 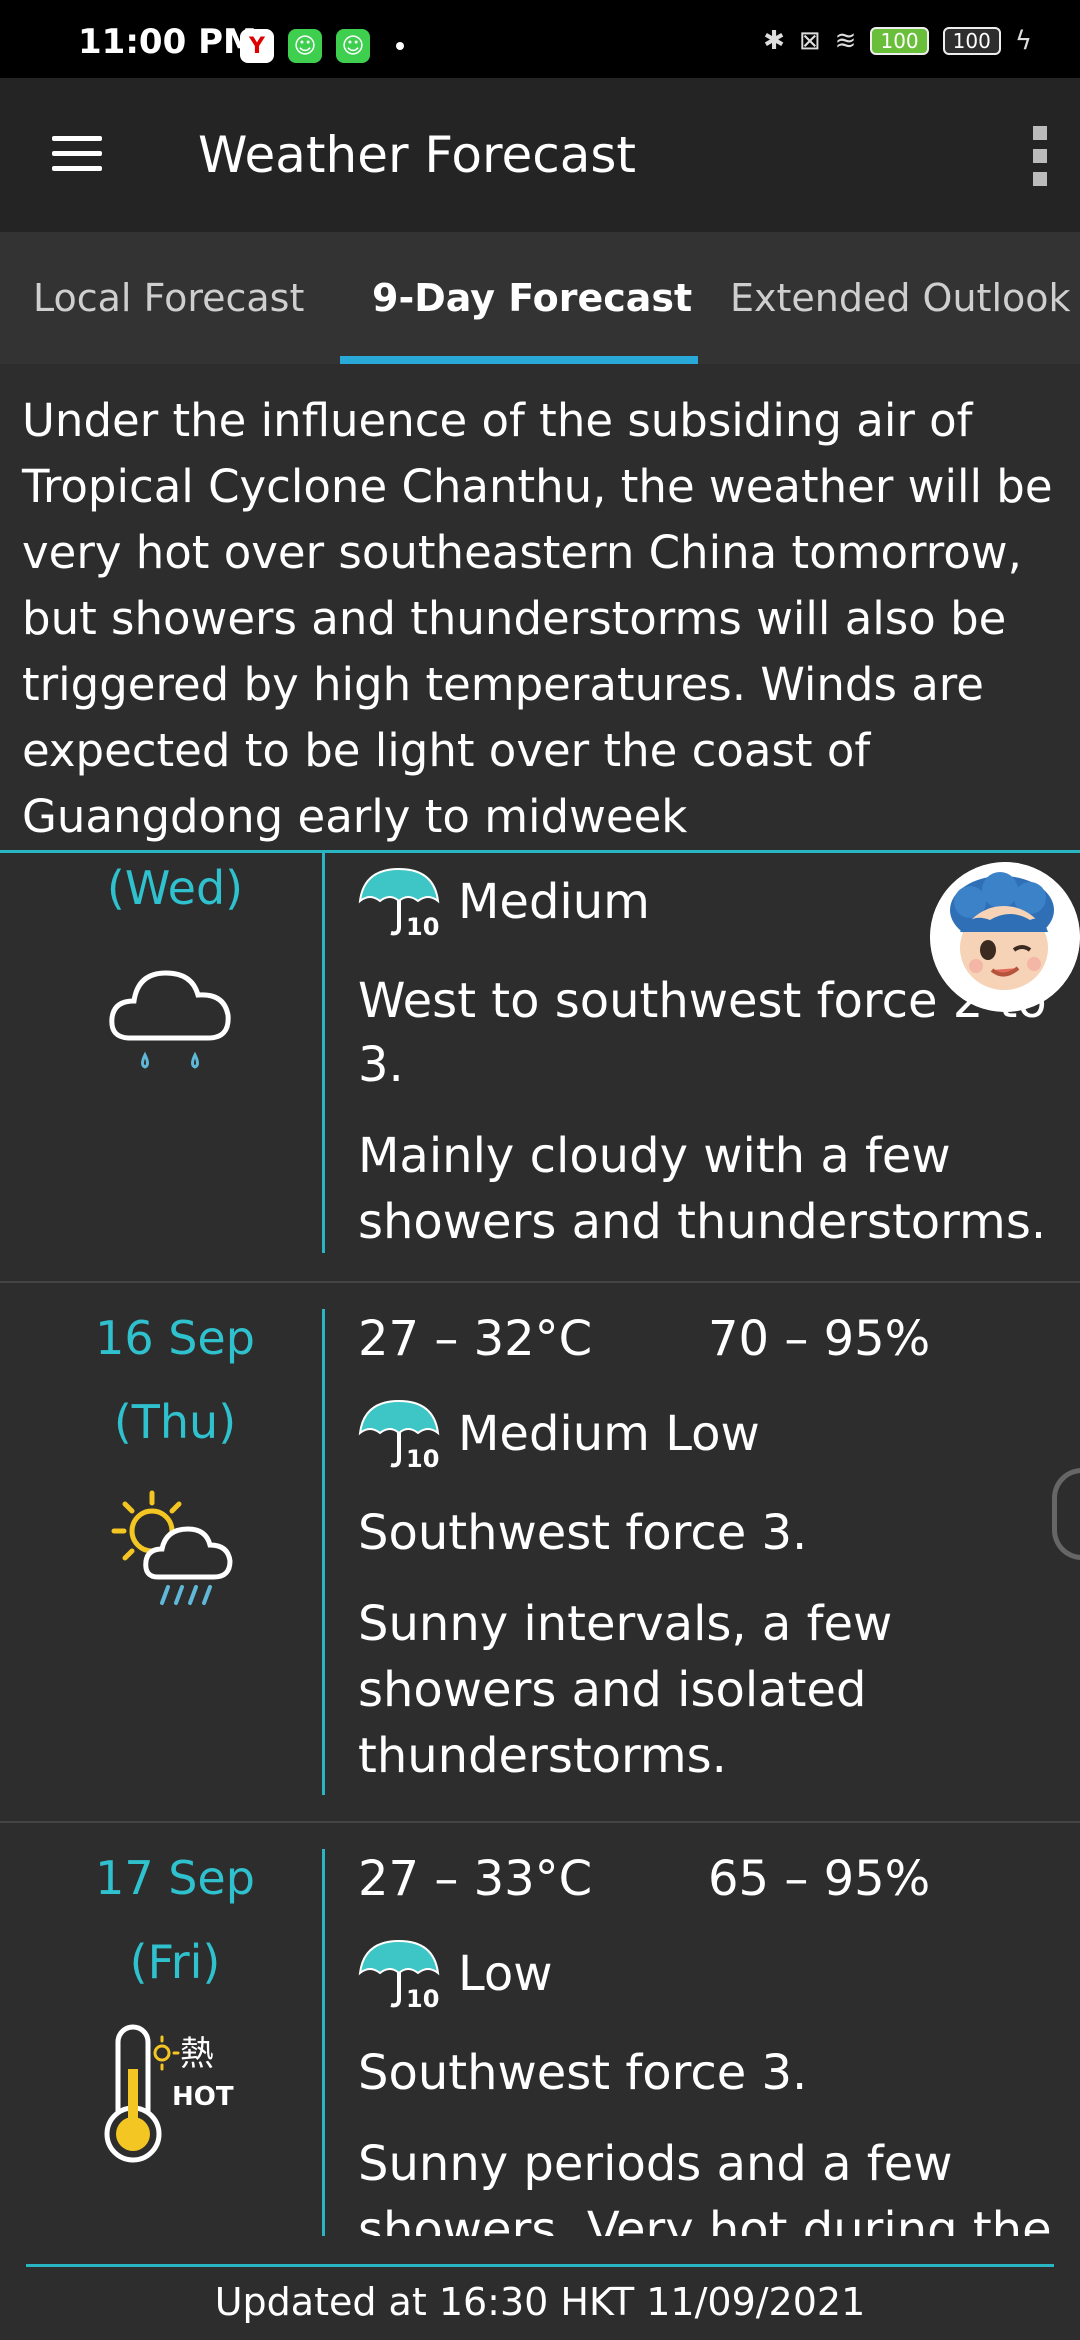 I want to click on app-notification-icon: Y, so click(x=257, y=46).